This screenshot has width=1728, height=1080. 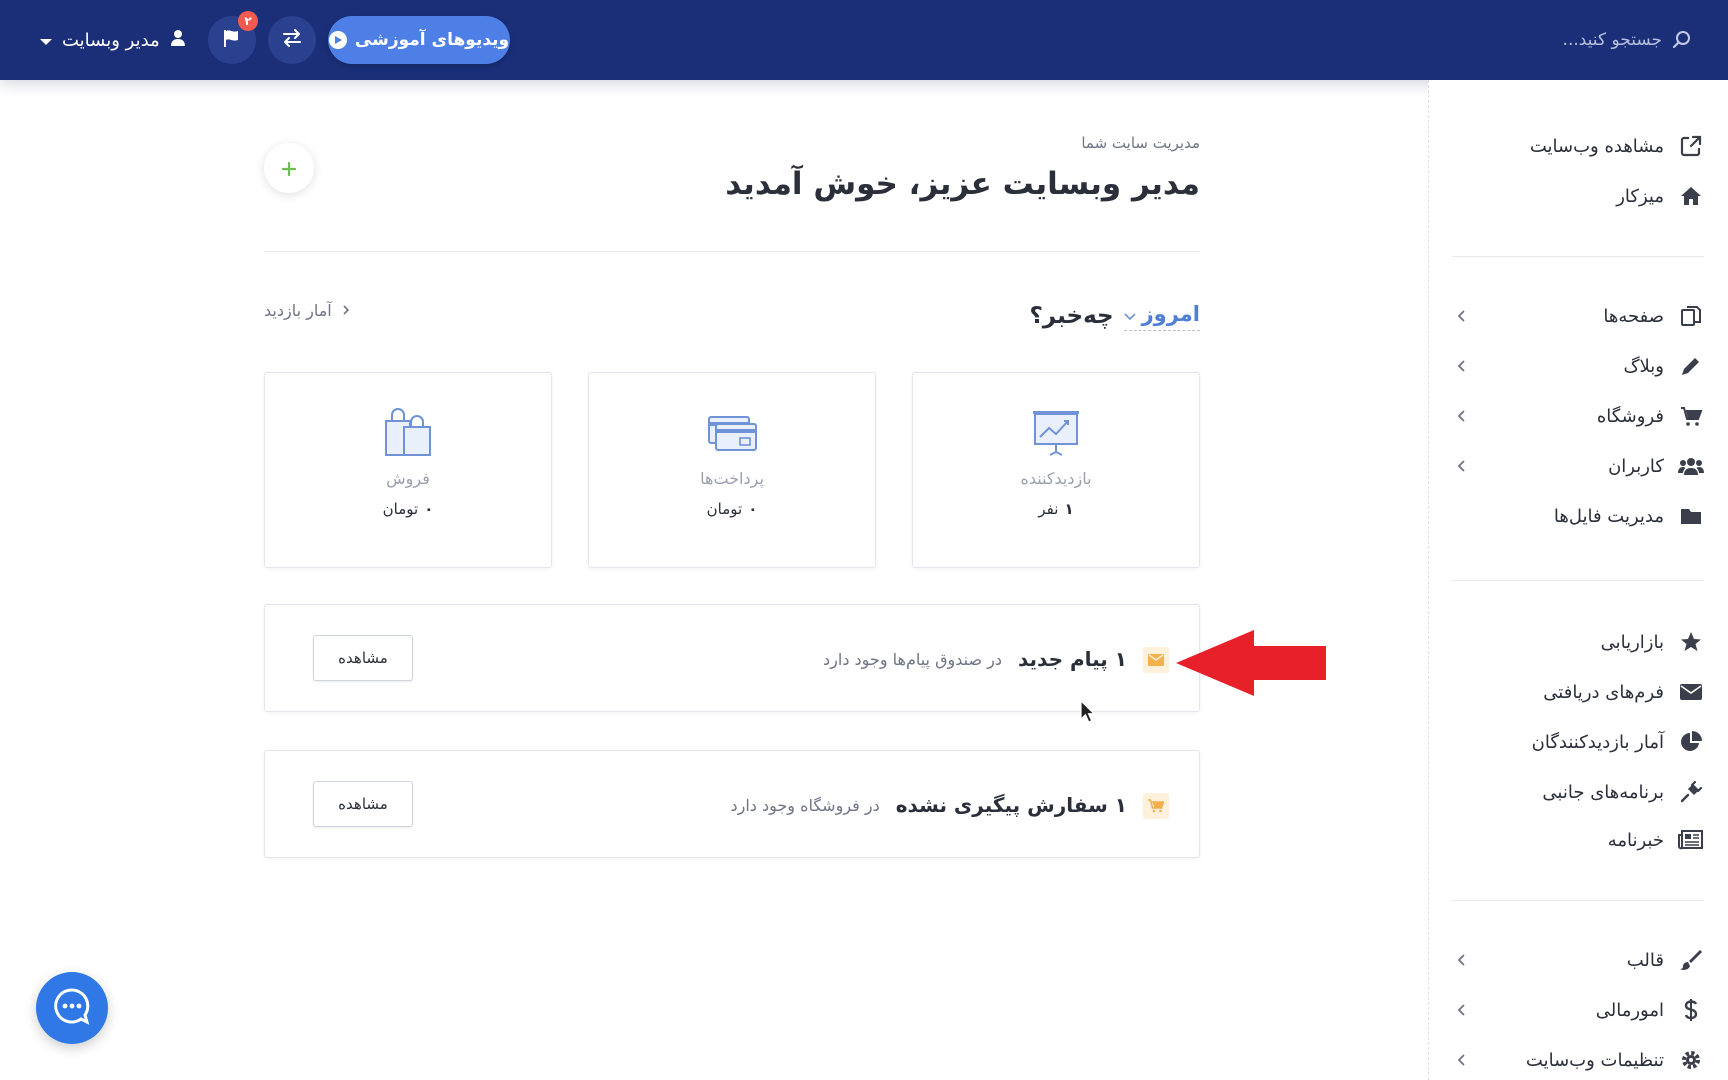 I want to click on add-button, so click(x=289, y=168).